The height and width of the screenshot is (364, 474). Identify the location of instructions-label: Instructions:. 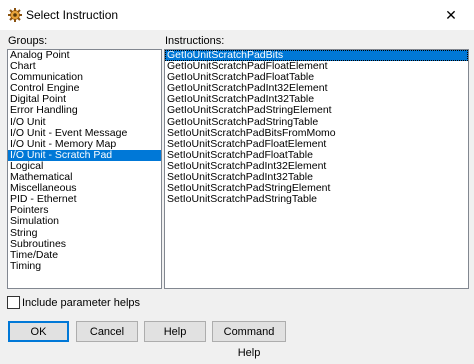
(195, 41).